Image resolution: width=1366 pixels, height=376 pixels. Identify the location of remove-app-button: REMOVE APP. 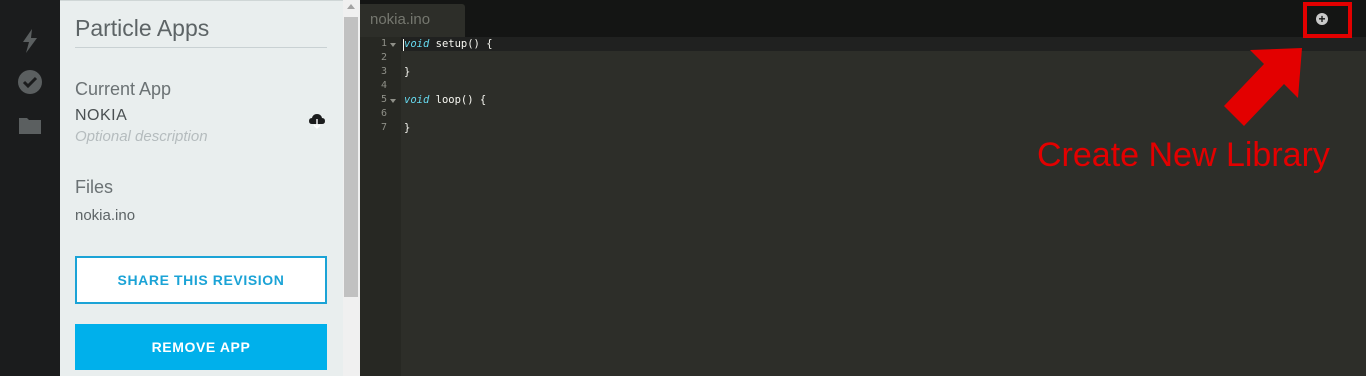
(201, 347).